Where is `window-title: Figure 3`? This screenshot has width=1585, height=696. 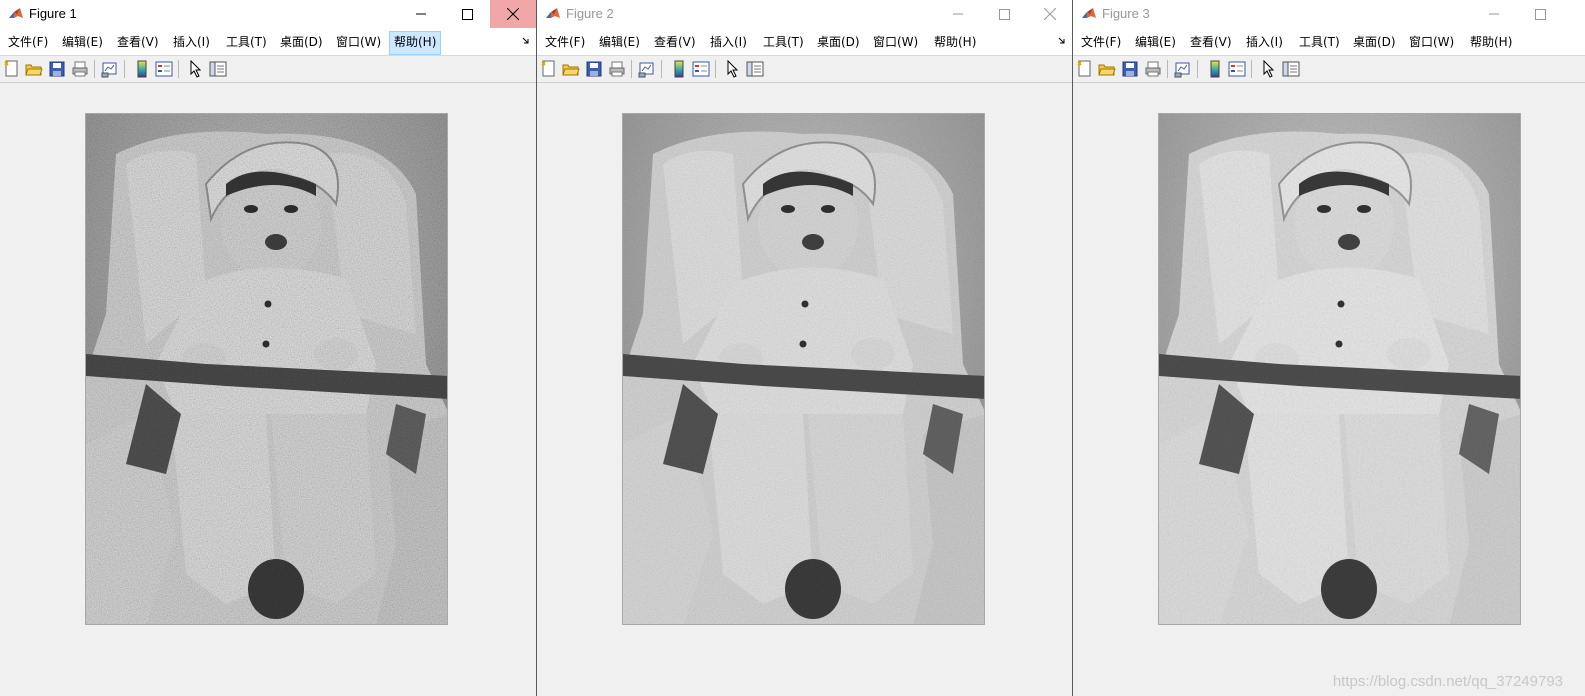
window-title: Figure 3 is located at coordinates (1126, 13).